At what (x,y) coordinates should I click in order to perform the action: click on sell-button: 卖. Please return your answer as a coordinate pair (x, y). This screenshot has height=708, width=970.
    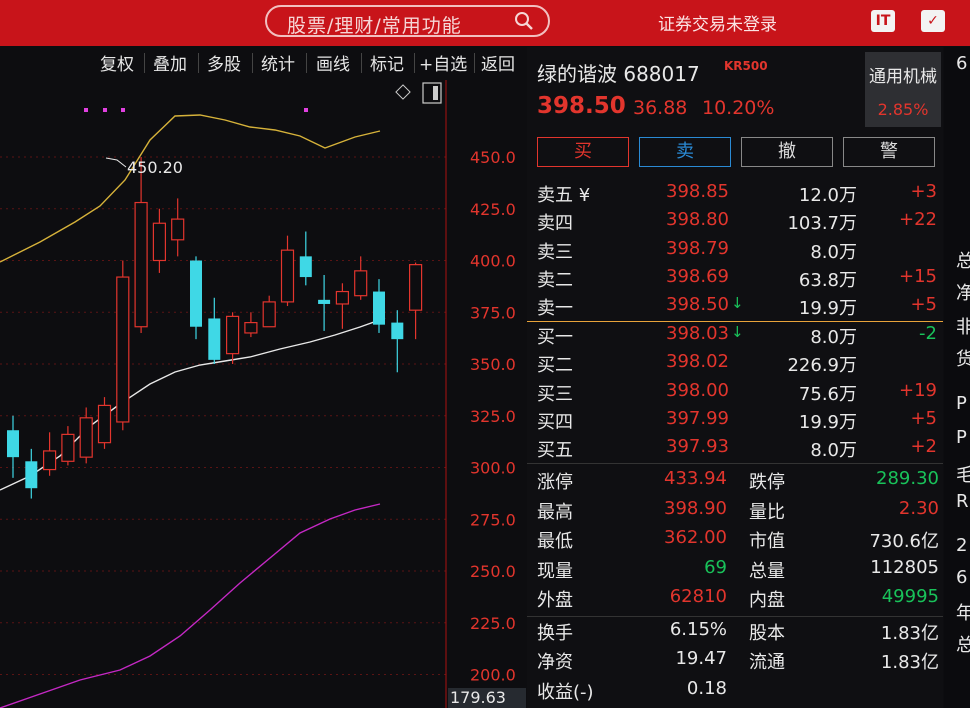
    Looking at the image, I should click on (685, 152).